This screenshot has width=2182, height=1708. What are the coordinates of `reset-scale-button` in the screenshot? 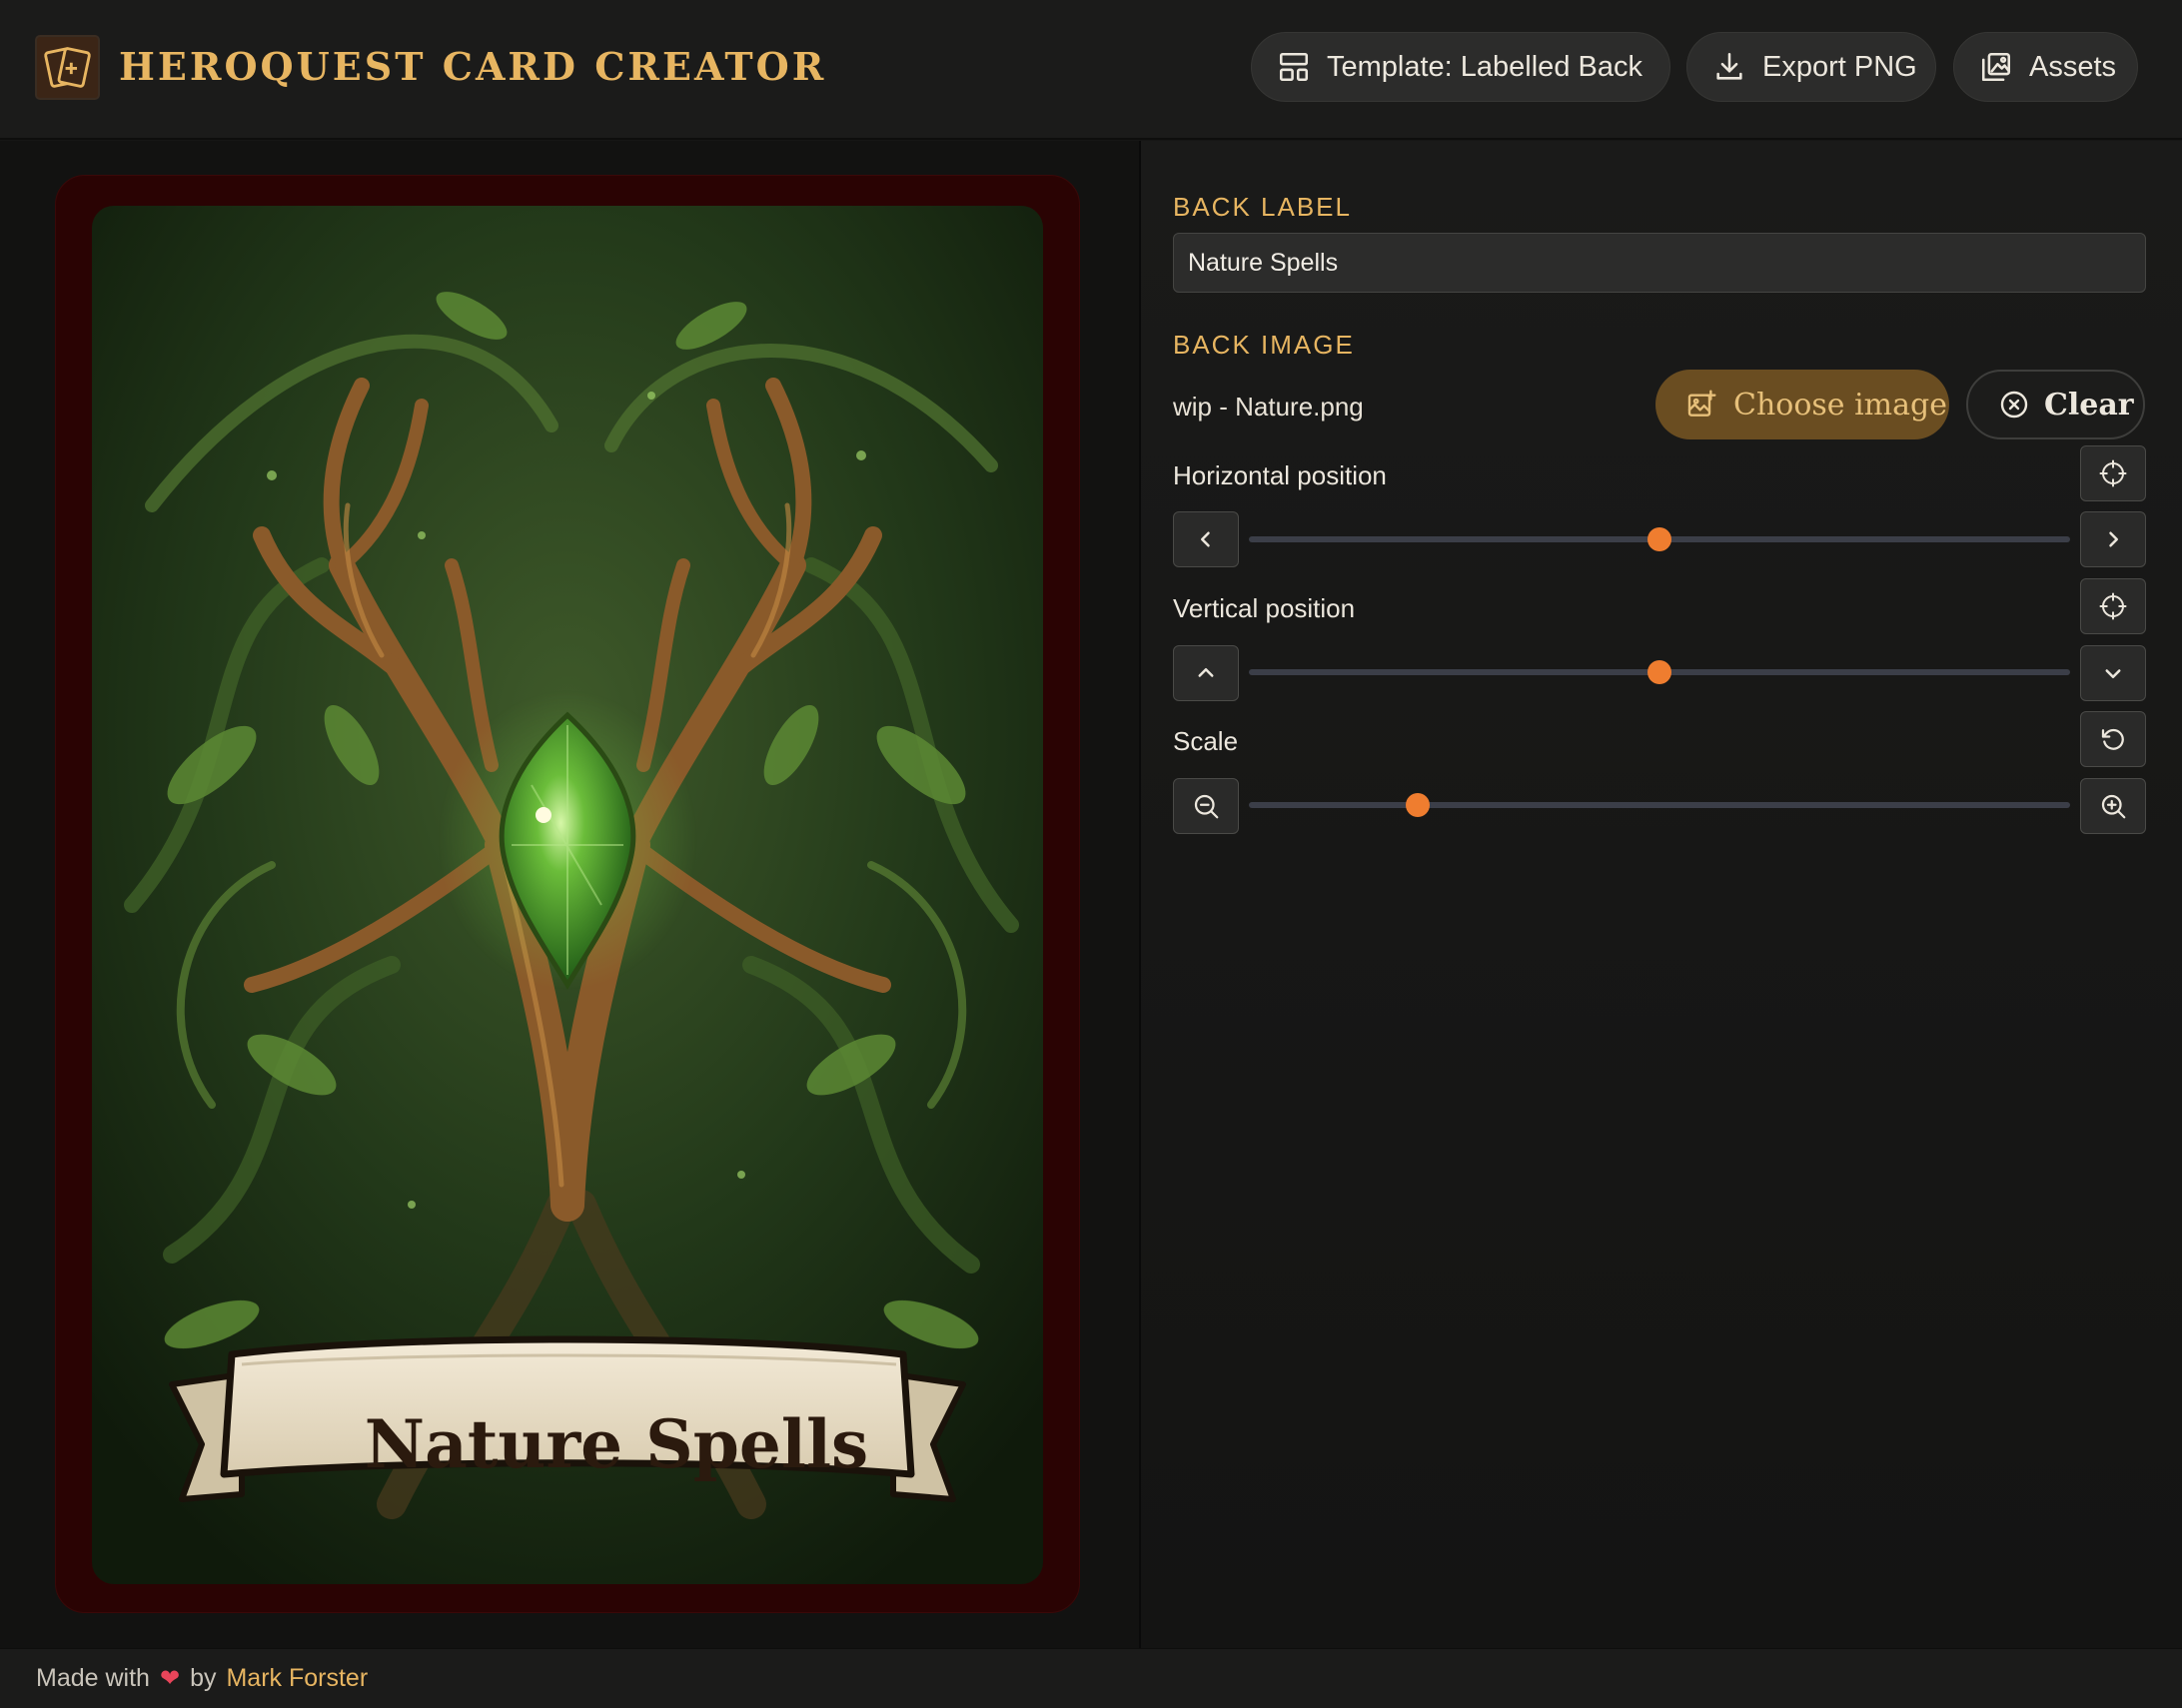 It's located at (2113, 739).